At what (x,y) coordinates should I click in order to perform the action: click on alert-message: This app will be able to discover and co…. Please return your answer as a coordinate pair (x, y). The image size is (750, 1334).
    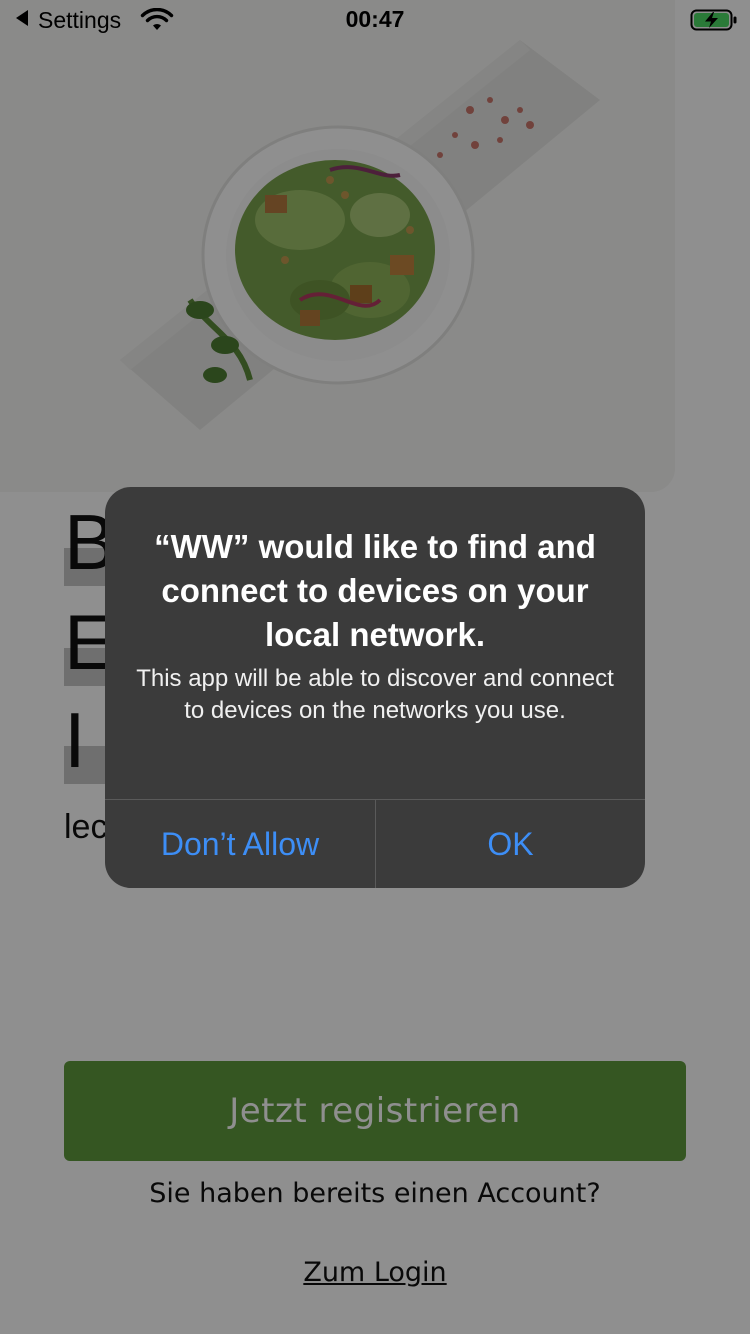
    Looking at the image, I should click on (375, 694).